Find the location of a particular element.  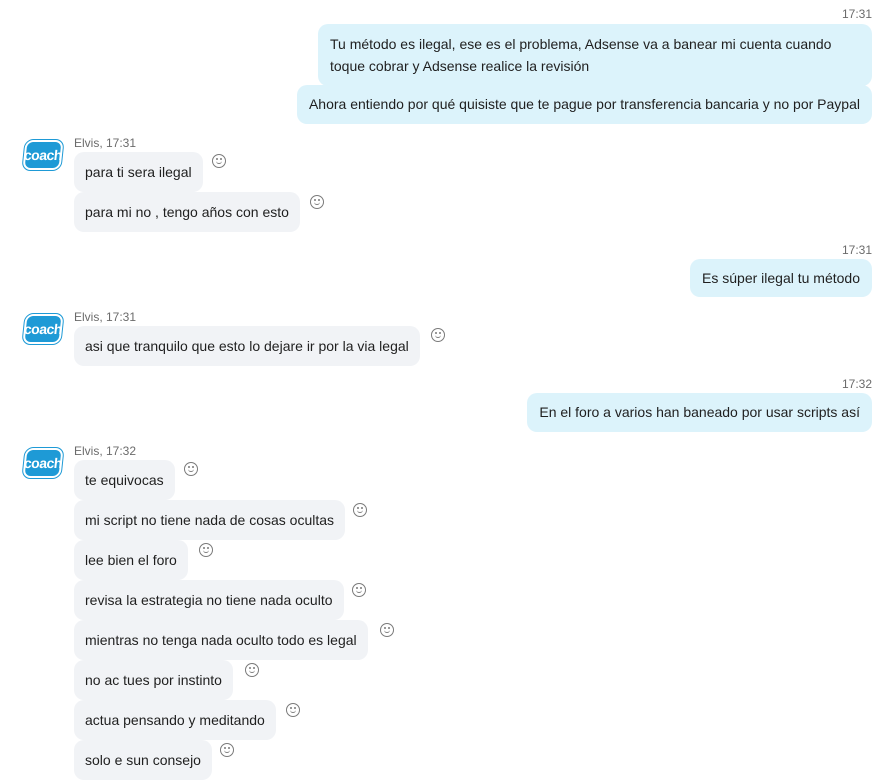

incoming-message: mi script no tiene nada de cosas ocultas is located at coordinates (210, 520).